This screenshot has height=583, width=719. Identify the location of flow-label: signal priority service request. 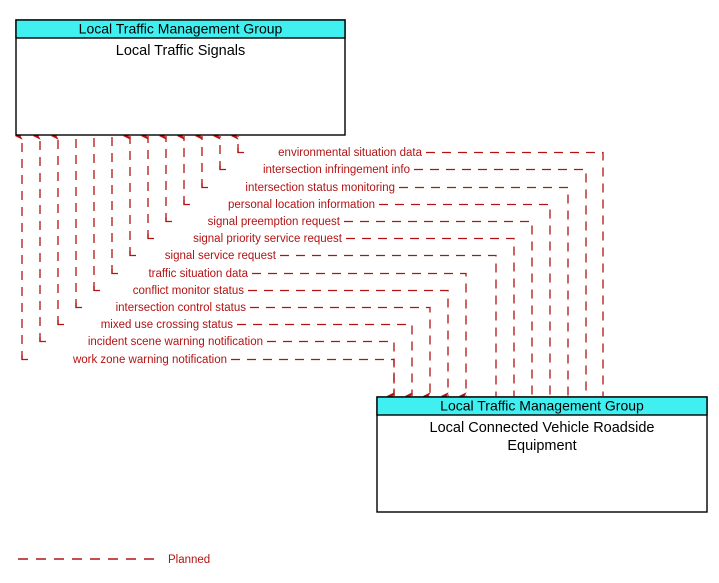
(268, 239).